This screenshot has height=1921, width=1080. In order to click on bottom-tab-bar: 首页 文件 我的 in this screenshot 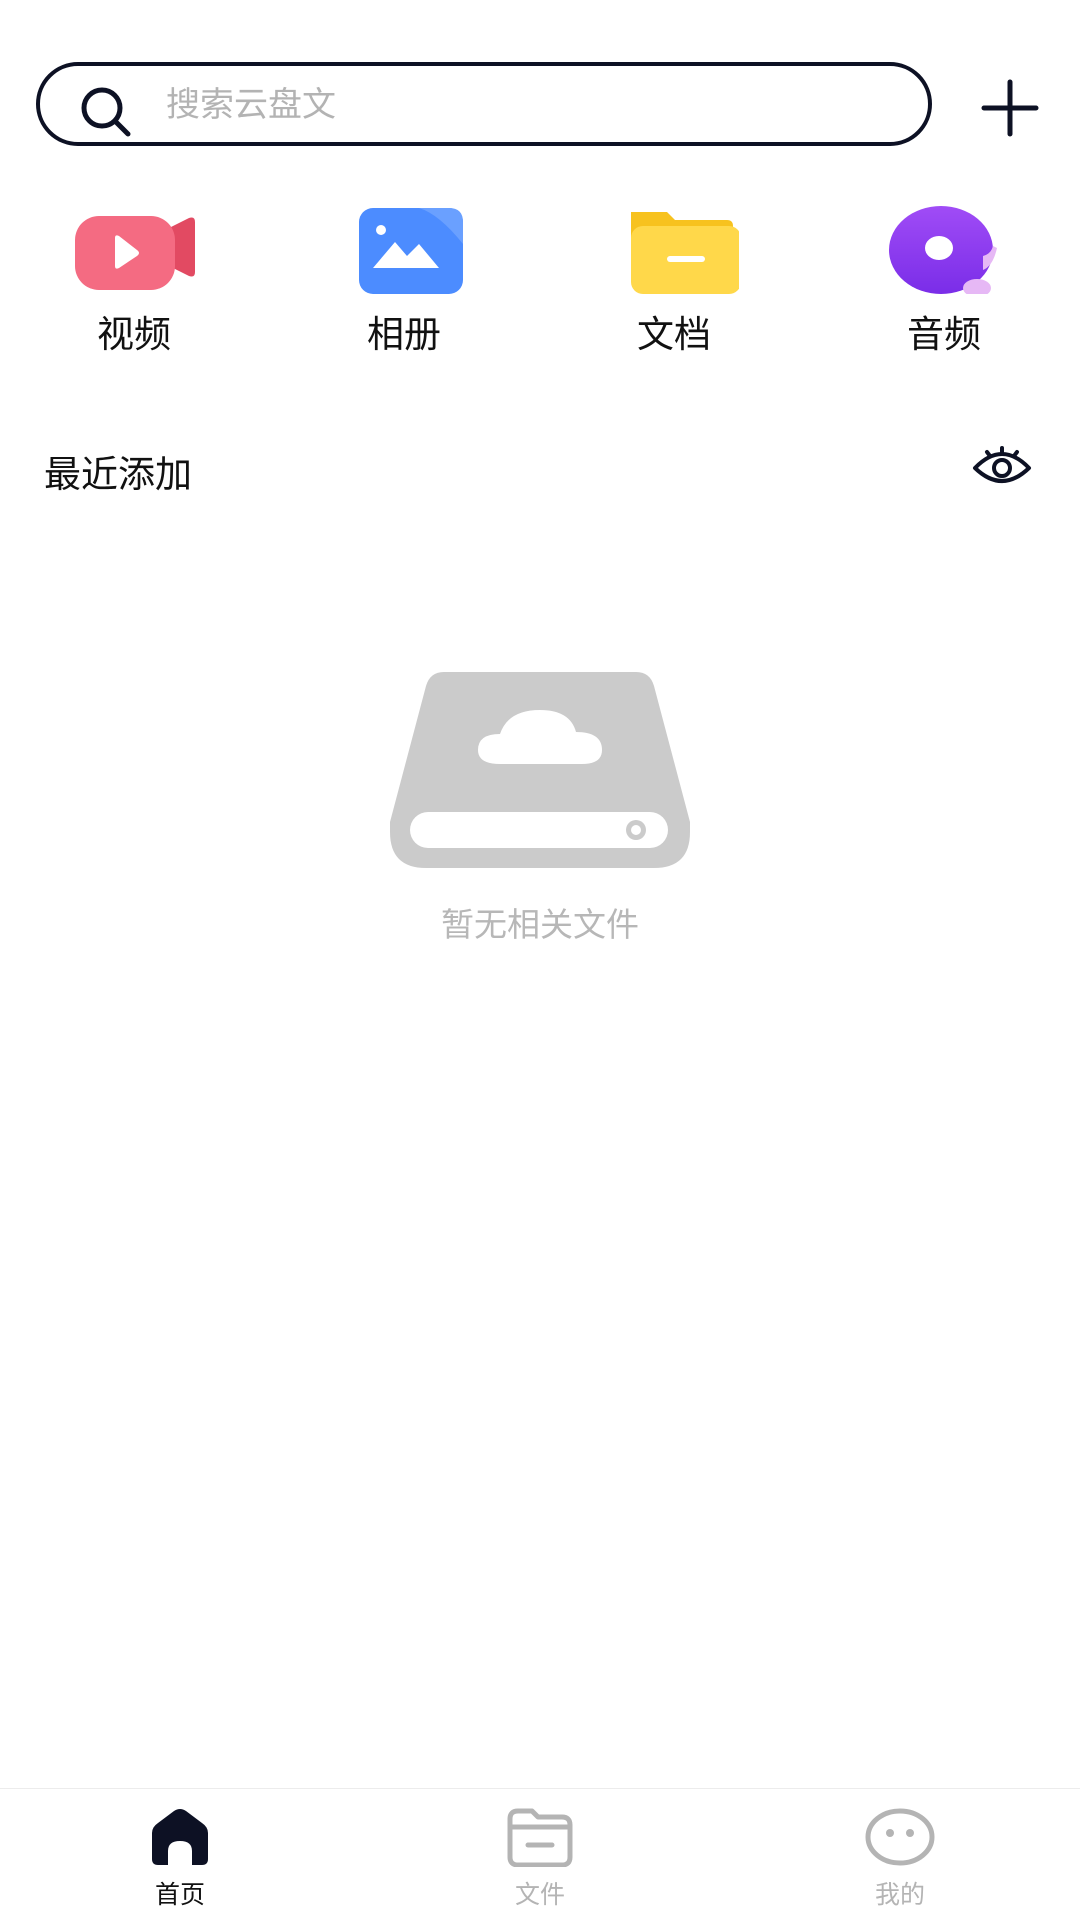, I will do `click(540, 1854)`.